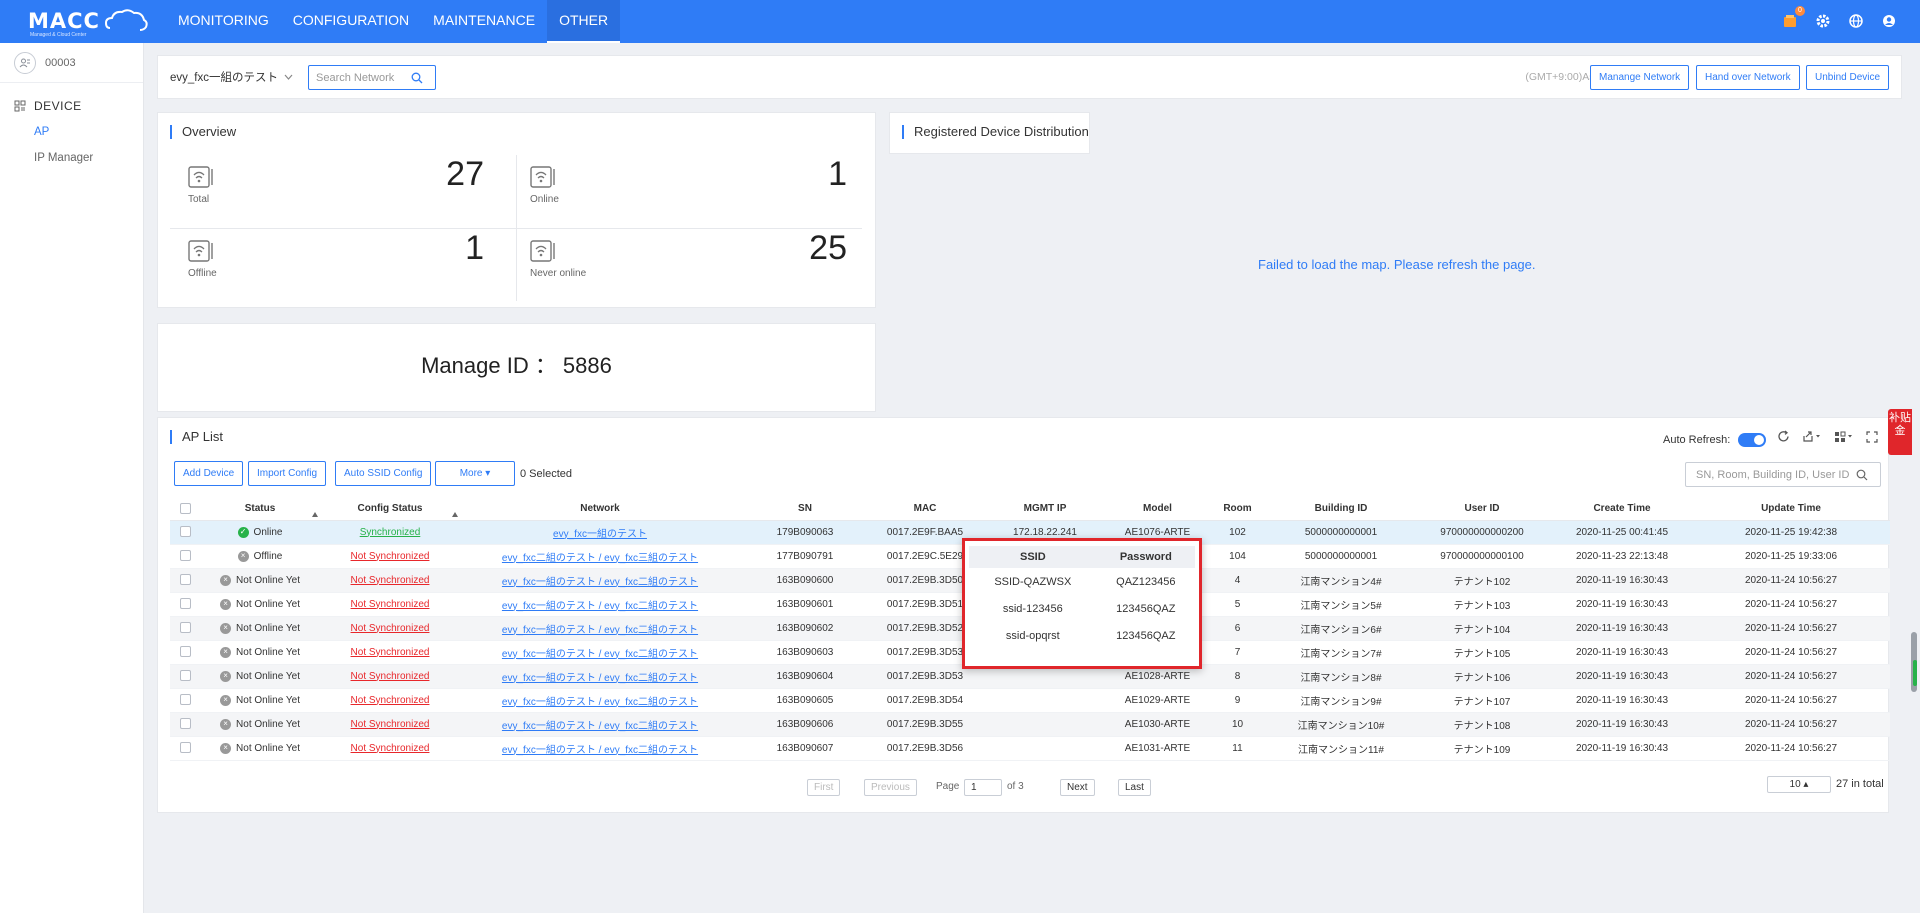 This screenshot has height=913, width=1920. What do you see at coordinates (890, 787) in the screenshot?
I see `previous-page-button: Previous` at bounding box center [890, 787].